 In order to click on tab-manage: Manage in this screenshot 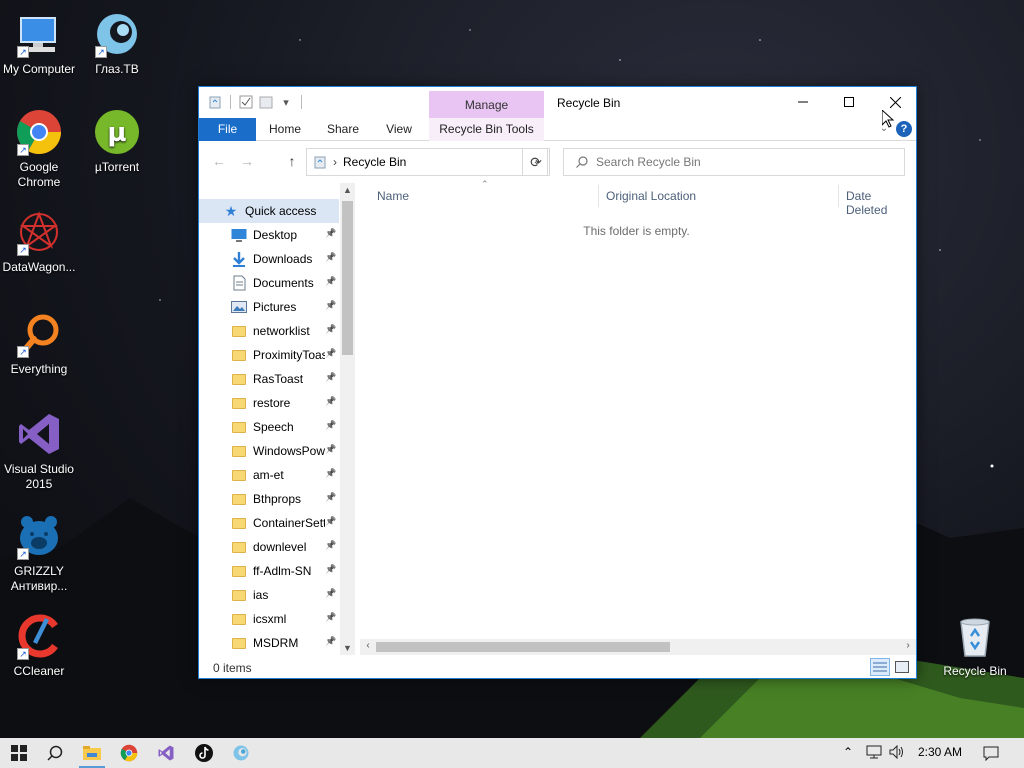, I will do `click(486, 104)`.